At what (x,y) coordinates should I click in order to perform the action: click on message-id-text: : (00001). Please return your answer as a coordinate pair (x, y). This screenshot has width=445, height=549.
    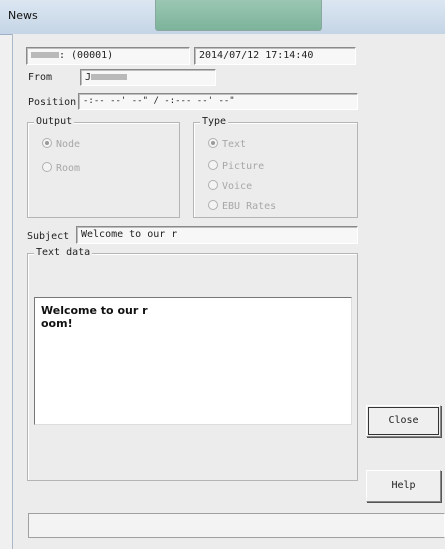
    Looking at the image, I should click on (86, 55).